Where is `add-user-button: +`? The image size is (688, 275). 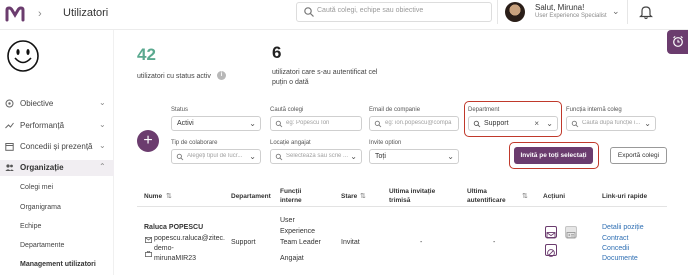
add-user-button: + is located at coordinates (148, 141).